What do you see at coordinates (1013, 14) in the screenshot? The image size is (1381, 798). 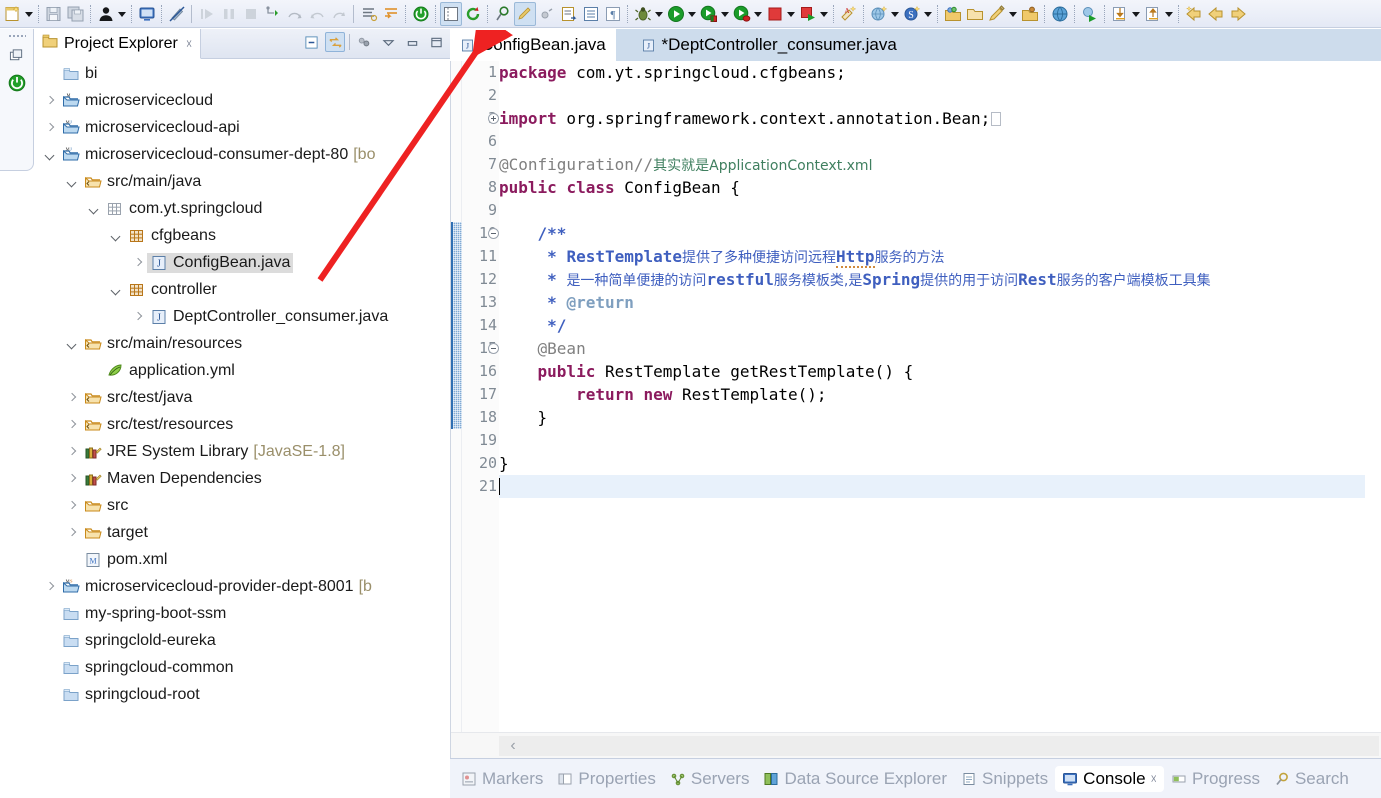 I see `open-task-dropdown-arrow` at bounding box center [1013, 14].